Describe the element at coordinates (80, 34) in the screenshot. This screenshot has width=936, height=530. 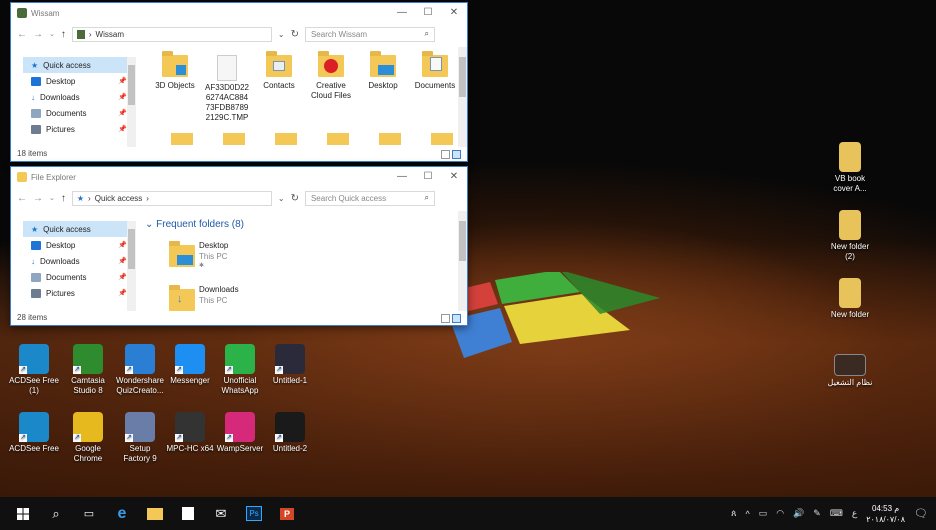
I see `user-folder-icon` at that location.